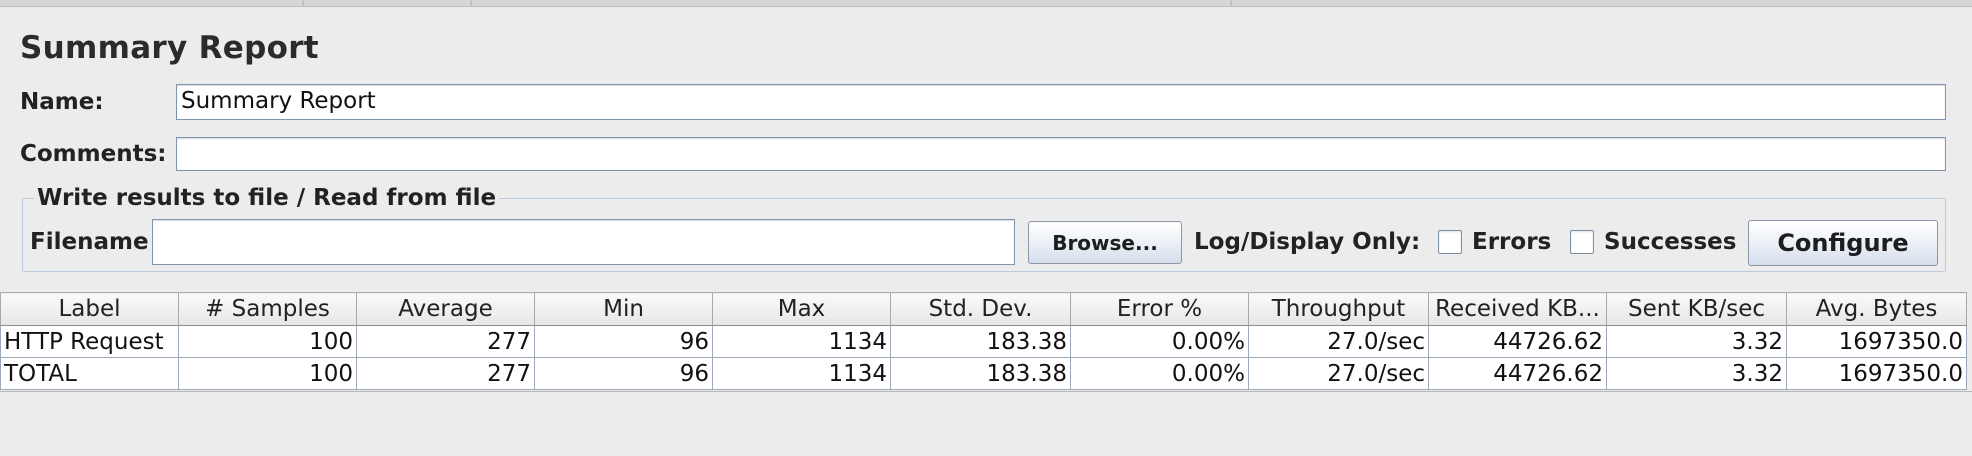  Describe the element at coordinates (62, 102) in the screenshot. I see `name-label: Name:` at that location.